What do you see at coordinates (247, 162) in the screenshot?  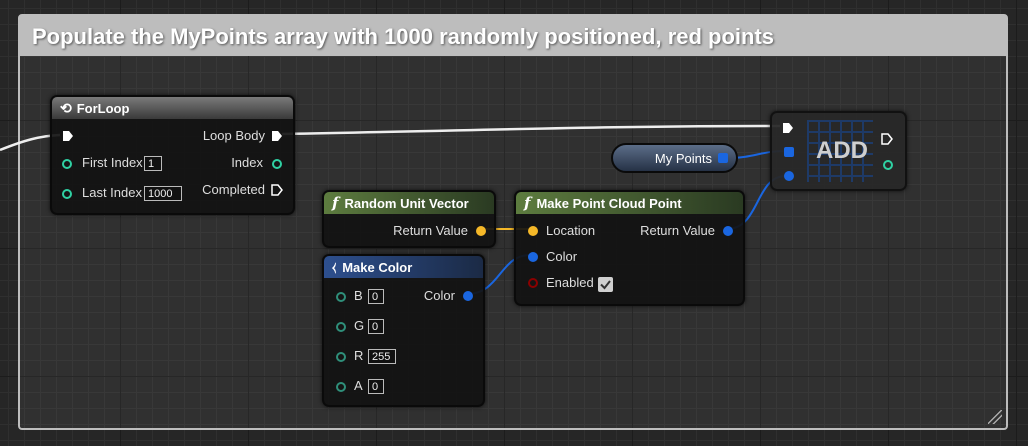 I see `index-label: Index` at bounding box center [247, 162].